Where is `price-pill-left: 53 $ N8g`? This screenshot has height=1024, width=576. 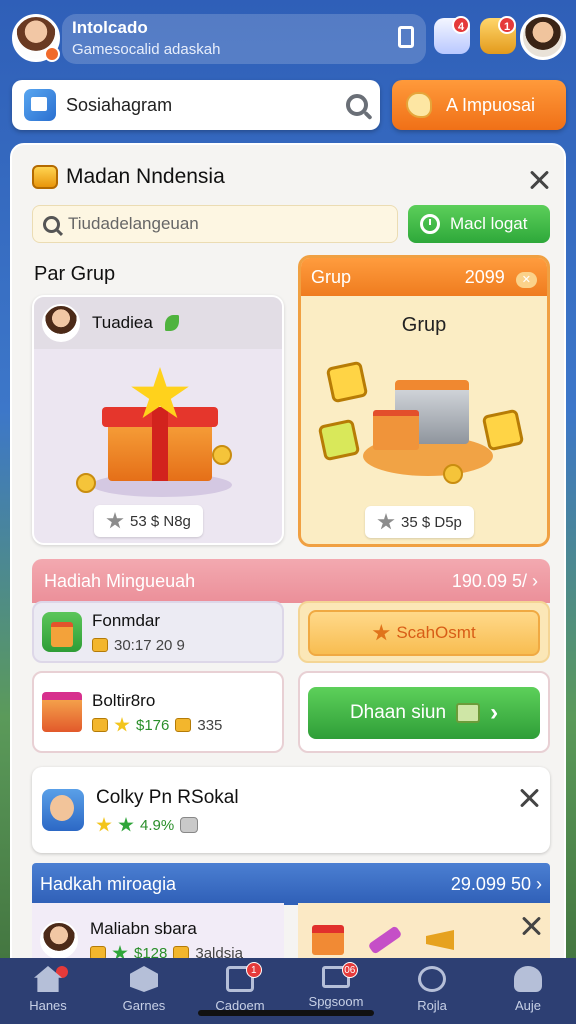
price-pill-left: 53 $ N8g is located at coordinates (148, 521).